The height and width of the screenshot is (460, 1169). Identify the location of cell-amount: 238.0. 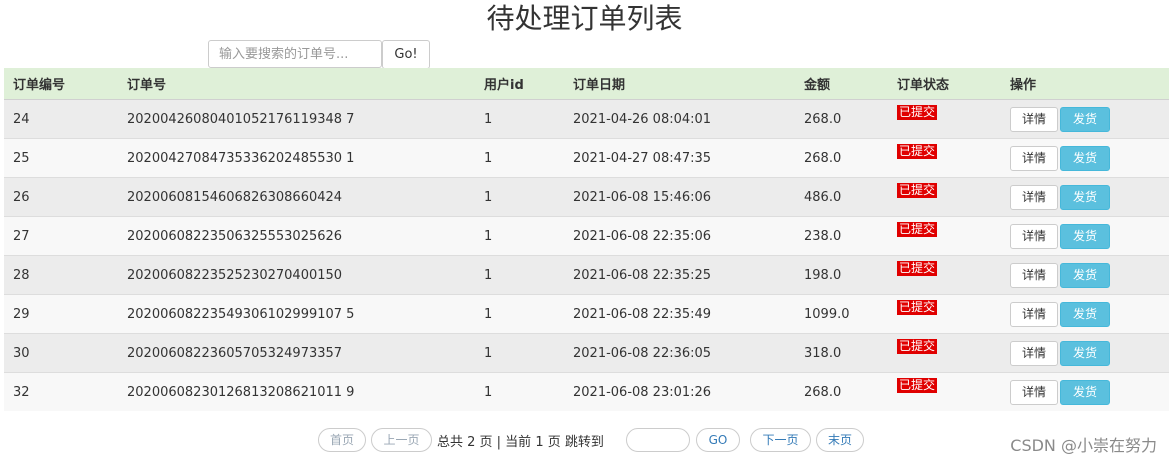
(841, 236).